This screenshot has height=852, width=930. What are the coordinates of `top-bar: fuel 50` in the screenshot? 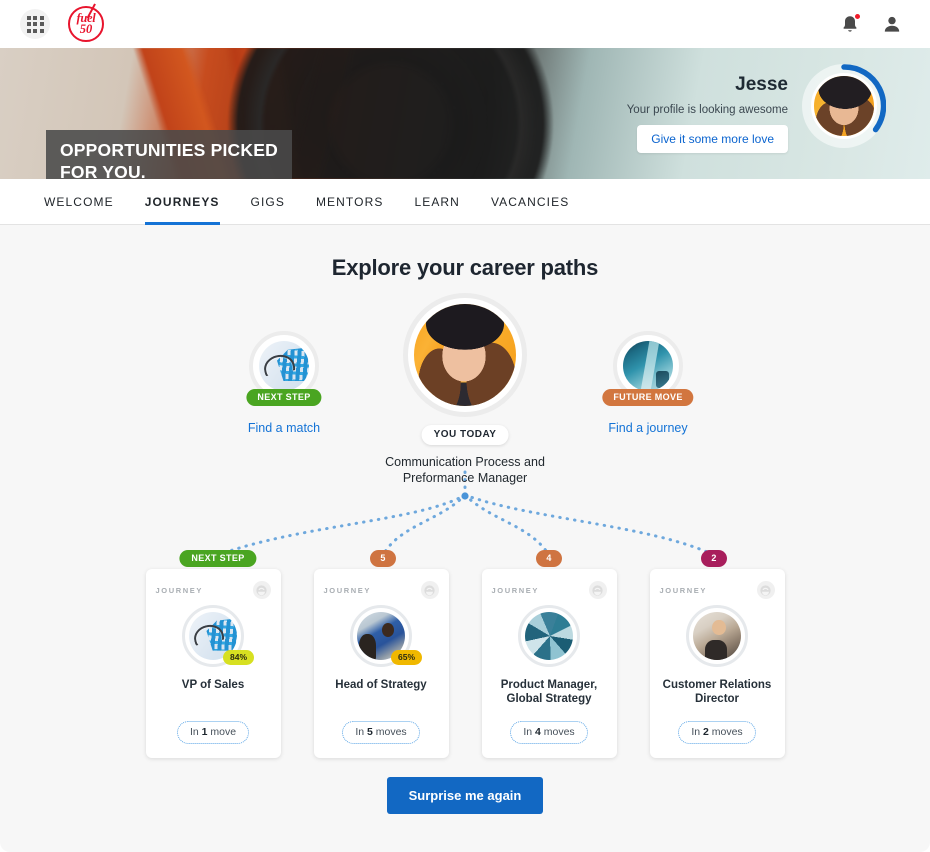 It's located at (465, 24).